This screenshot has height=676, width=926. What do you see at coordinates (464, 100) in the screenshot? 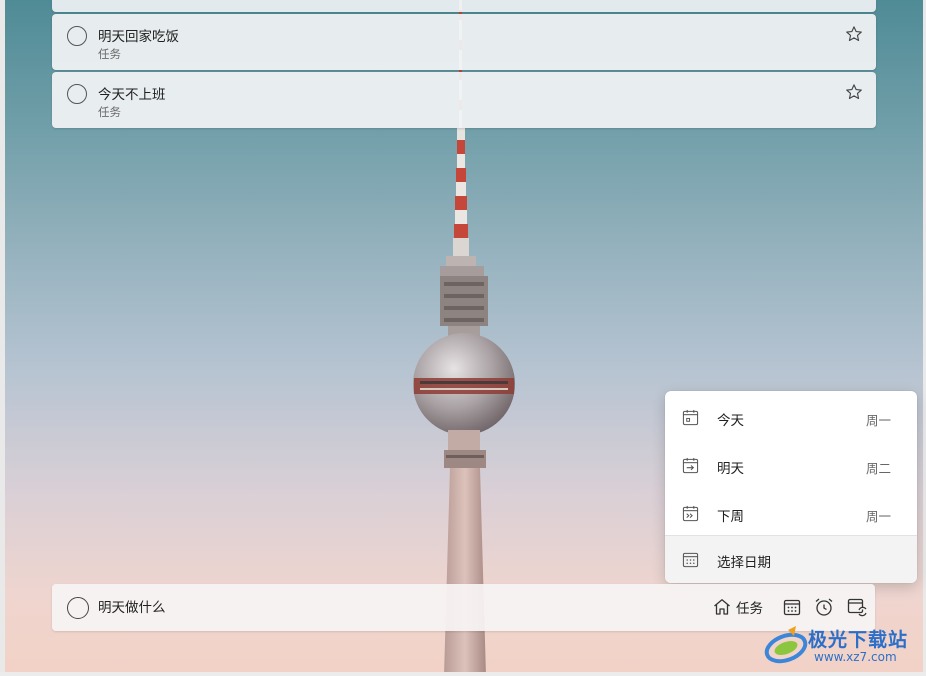
I see `task-item: 今天不上班 任务` at bounding box center [464, 100].